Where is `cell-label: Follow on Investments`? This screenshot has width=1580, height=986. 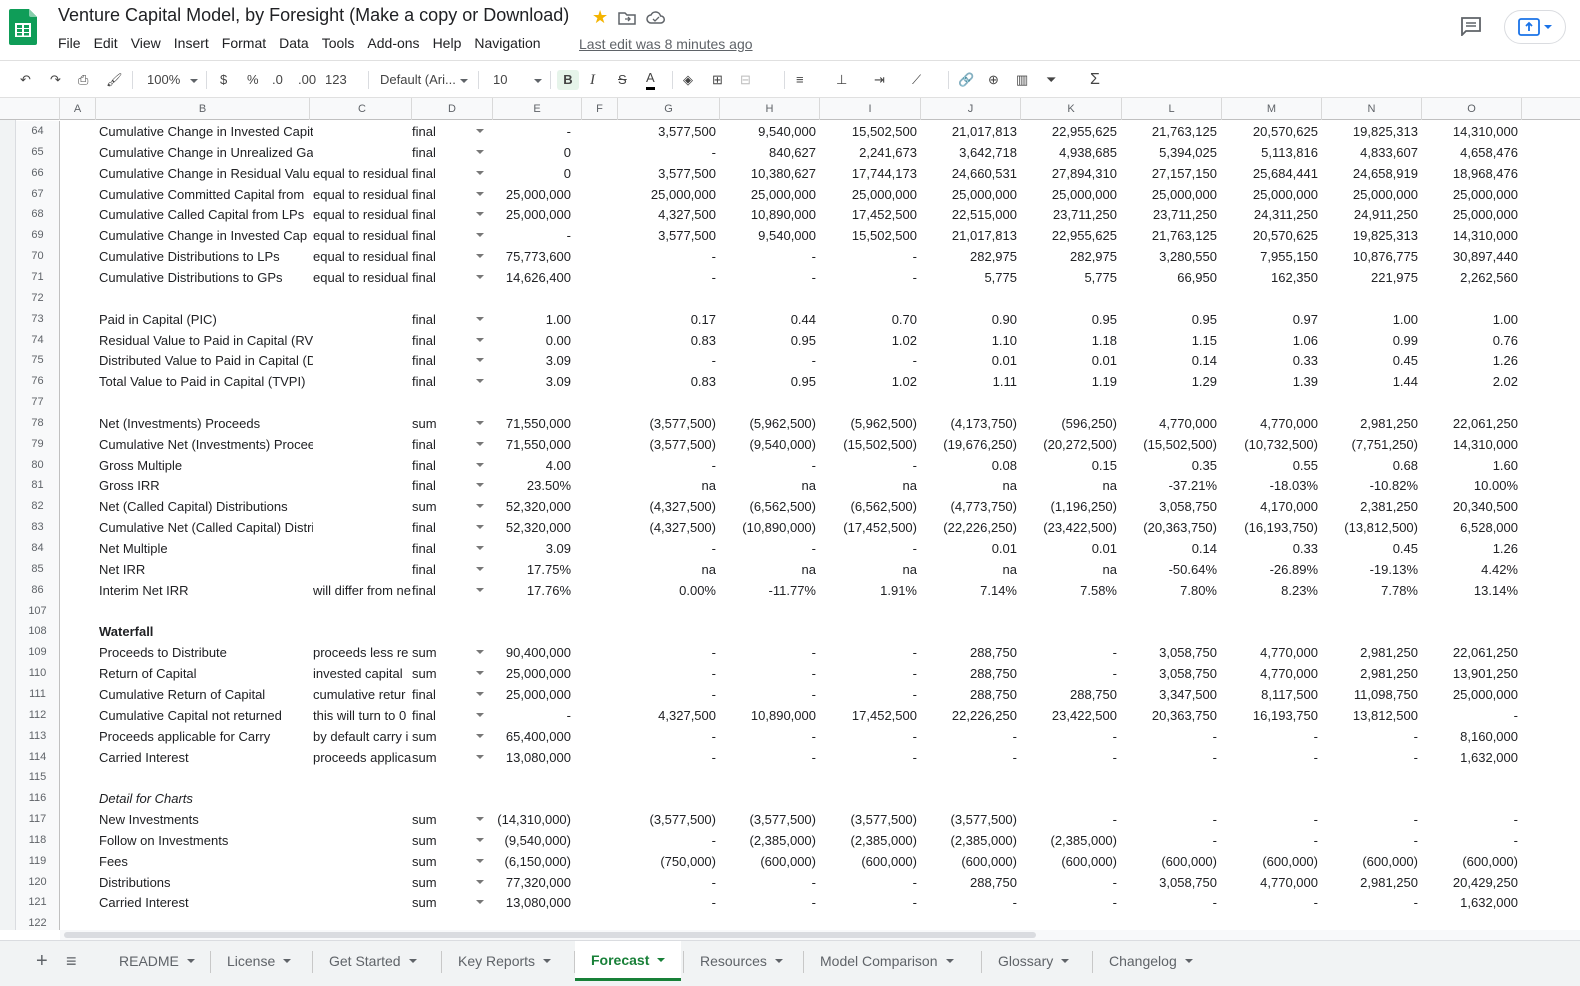 cell-label: Follow on Investments is located at coordinates (206, 840).